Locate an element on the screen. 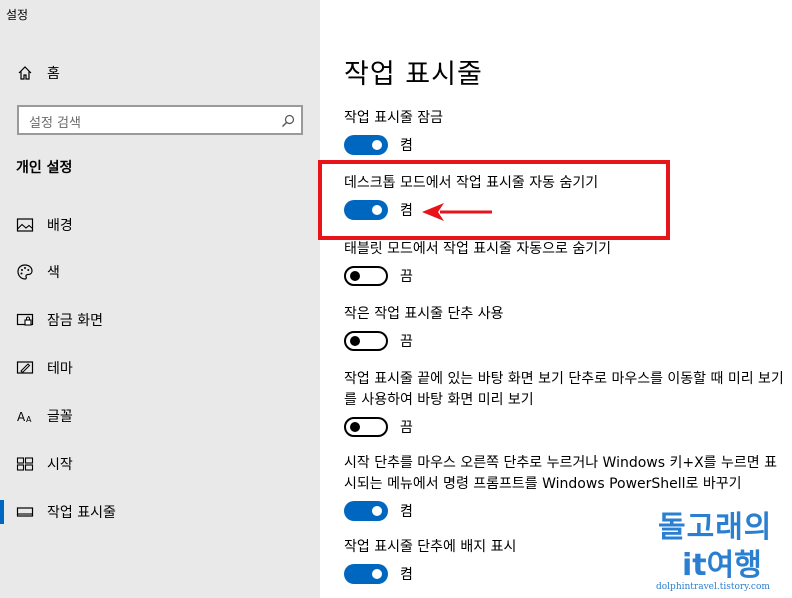 This screenshot has height=598, width=792. sidebar-item-label: 잠금 화면 is located at coordinates (75, 321).